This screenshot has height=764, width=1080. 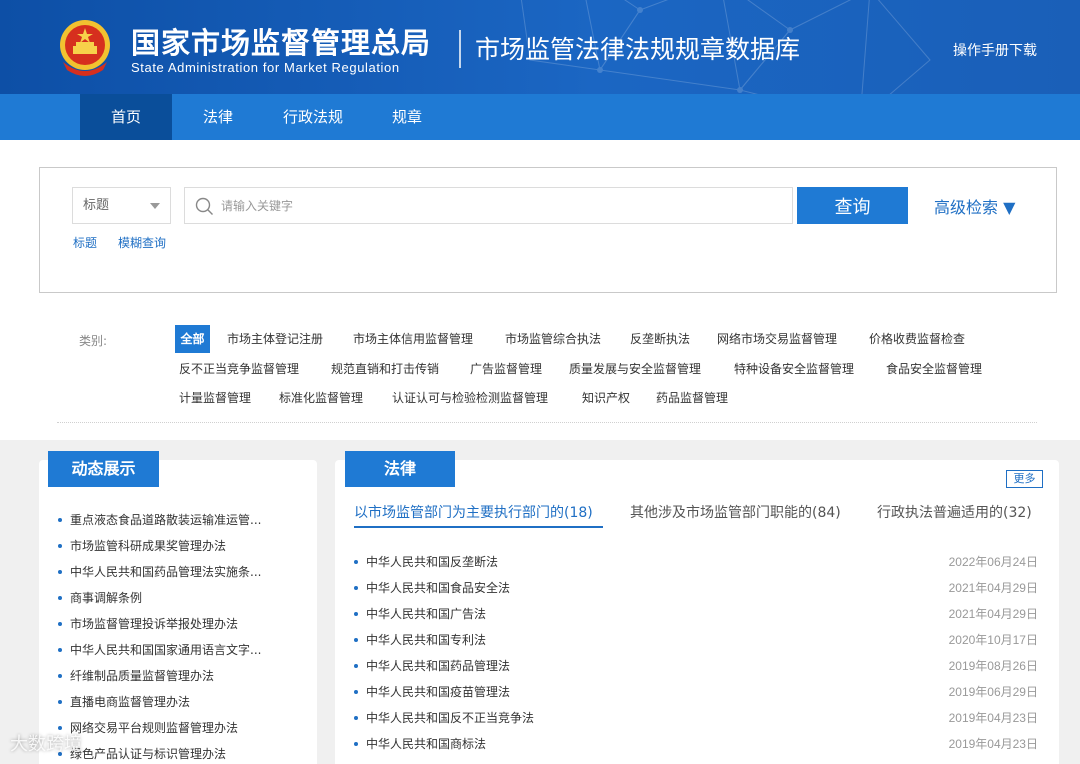 I want to click on law-name: 中华人民共和国广告法, so click(x=420, y=613).